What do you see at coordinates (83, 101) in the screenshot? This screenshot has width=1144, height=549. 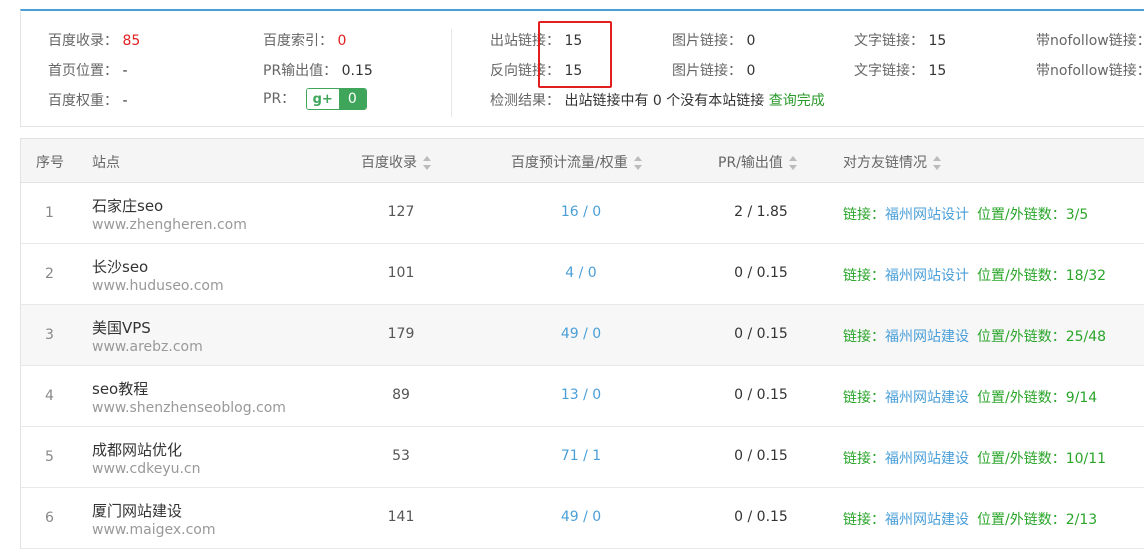 I see `baidu-weight-label: 百度权重：` at bounding box center [83, 101].